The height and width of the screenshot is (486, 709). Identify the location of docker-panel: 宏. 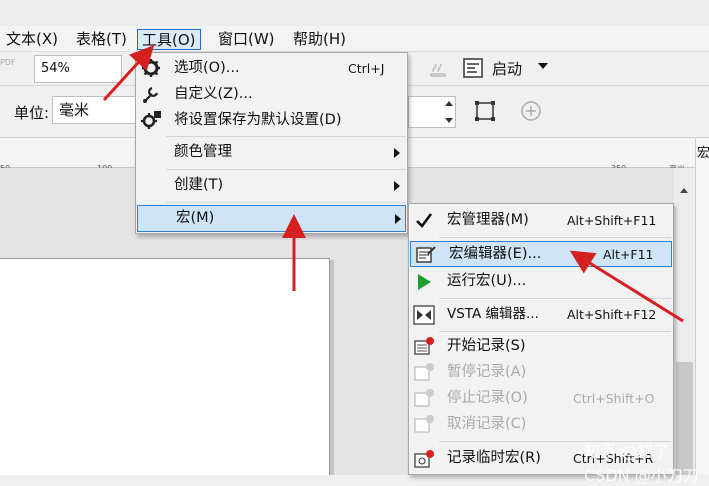
(702, 306).